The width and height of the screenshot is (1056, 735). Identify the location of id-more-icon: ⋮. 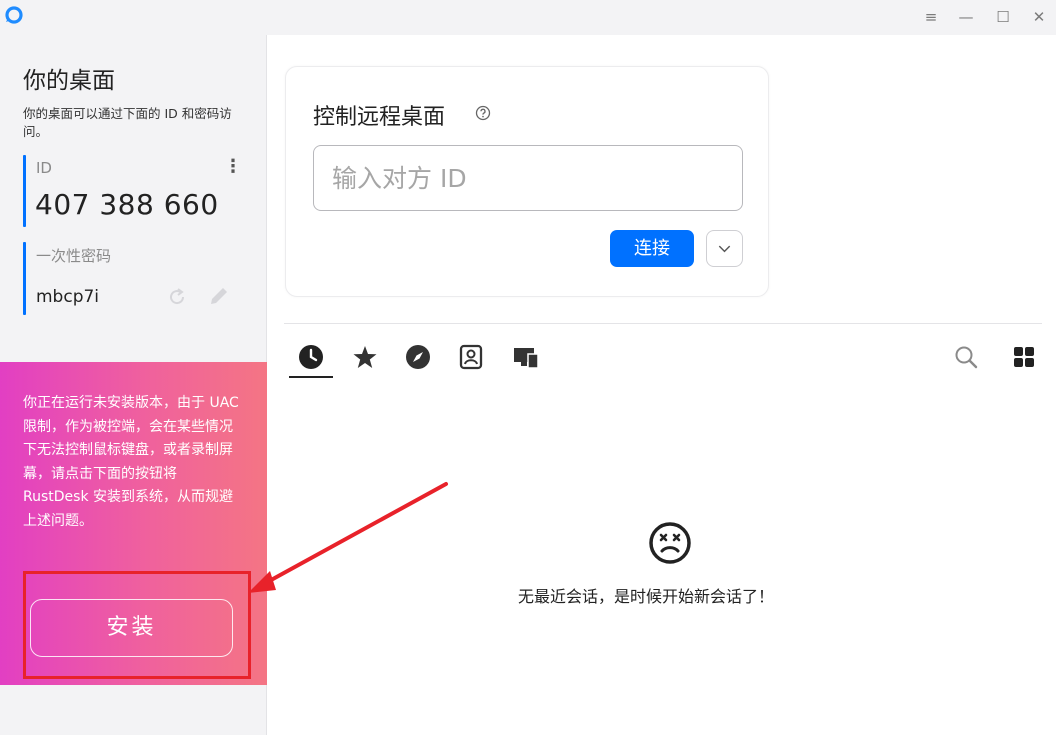
(233, 167).